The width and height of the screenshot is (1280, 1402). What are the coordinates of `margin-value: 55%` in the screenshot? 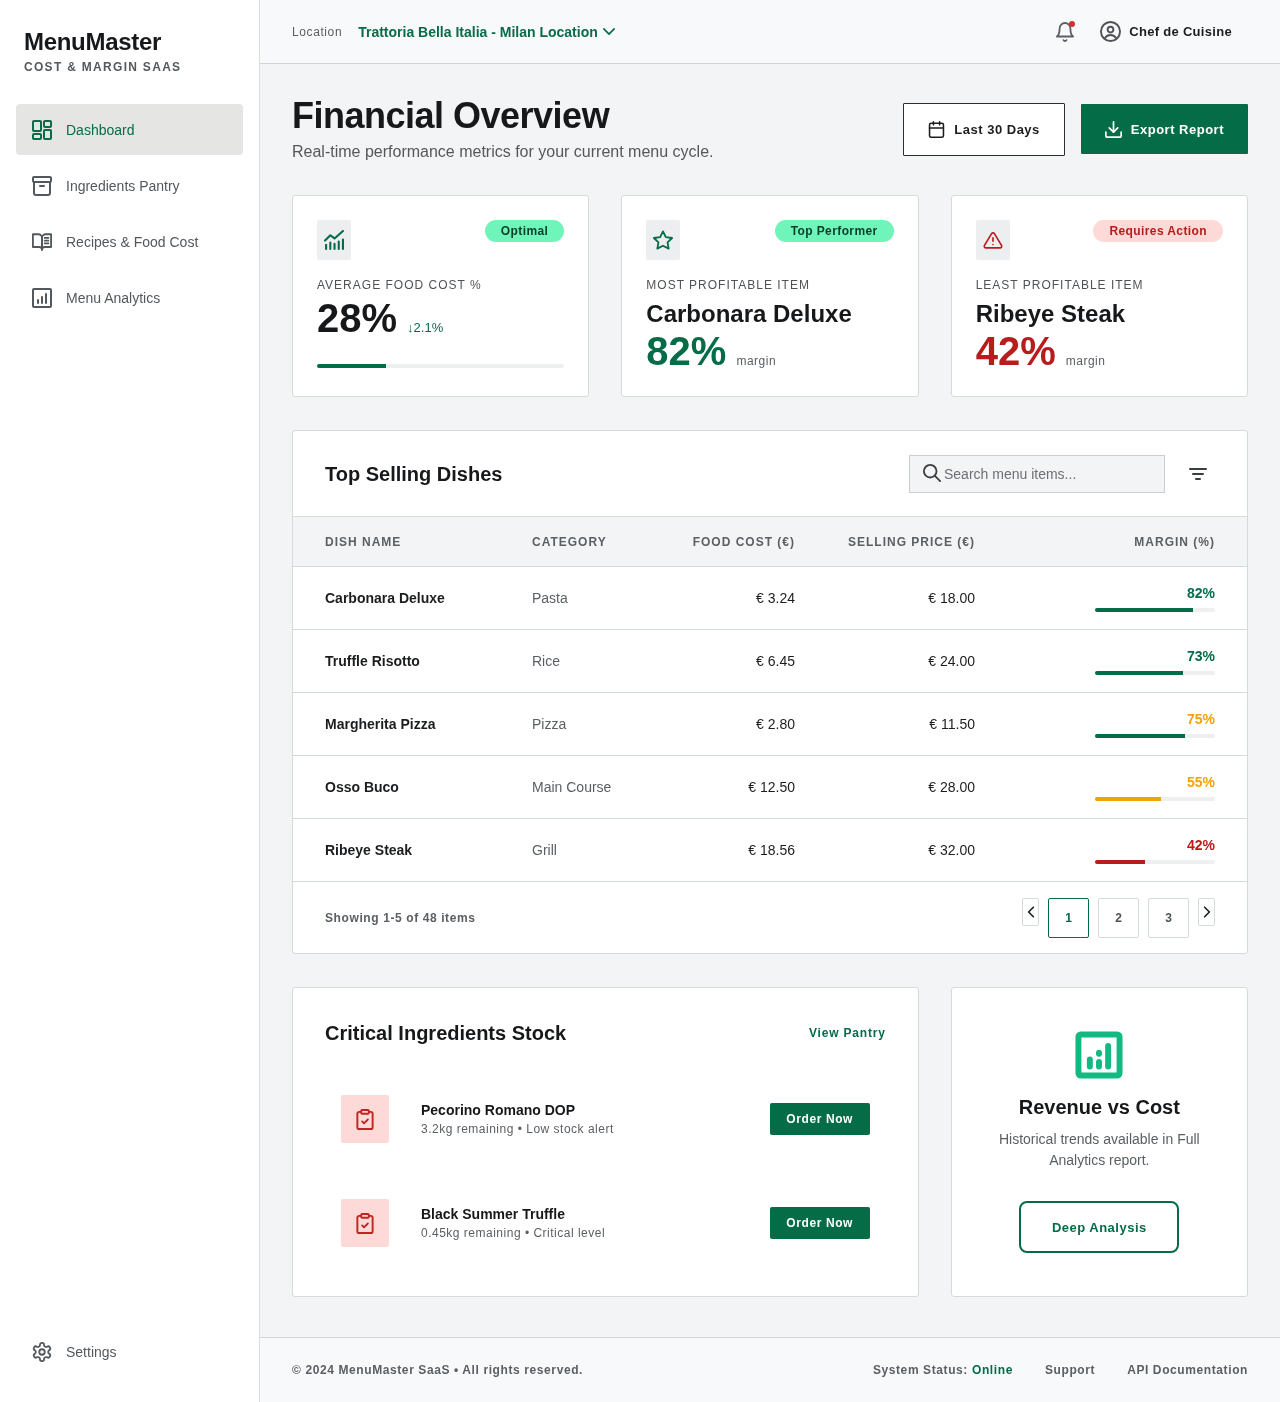 It's located at (1200, 781).